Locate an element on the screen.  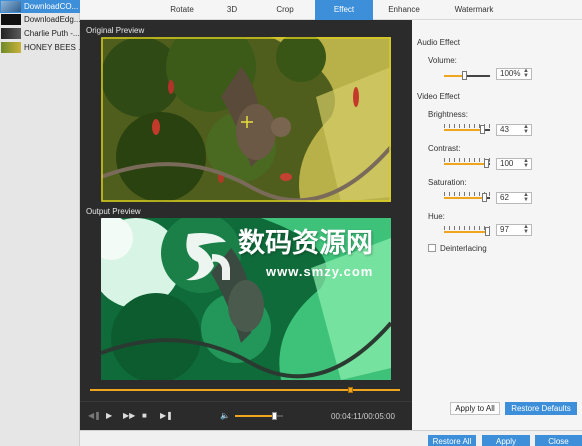
apply-to-all-button: Apply to All is located at coordinates (475, 408).